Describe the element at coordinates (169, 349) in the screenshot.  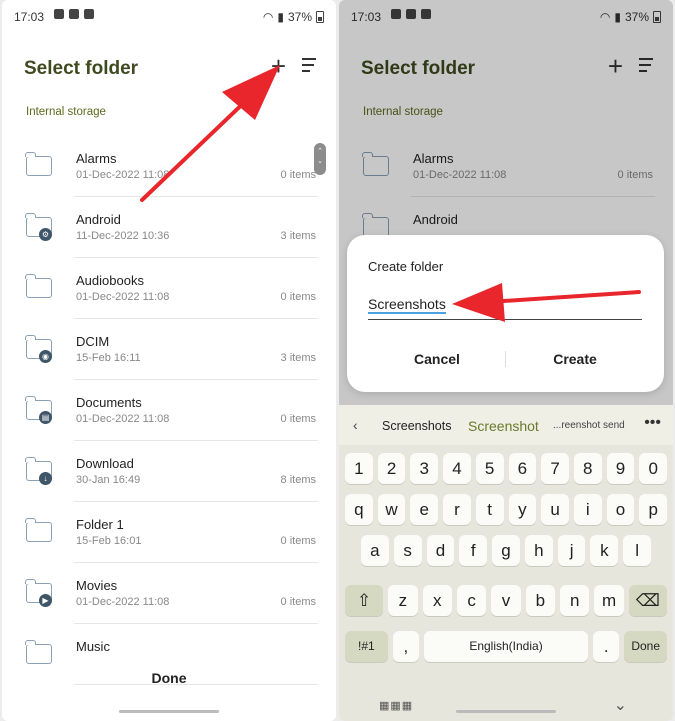
I see `folder-row: ◉ DCIM 15-Feb 16:11 3 items` at that location.